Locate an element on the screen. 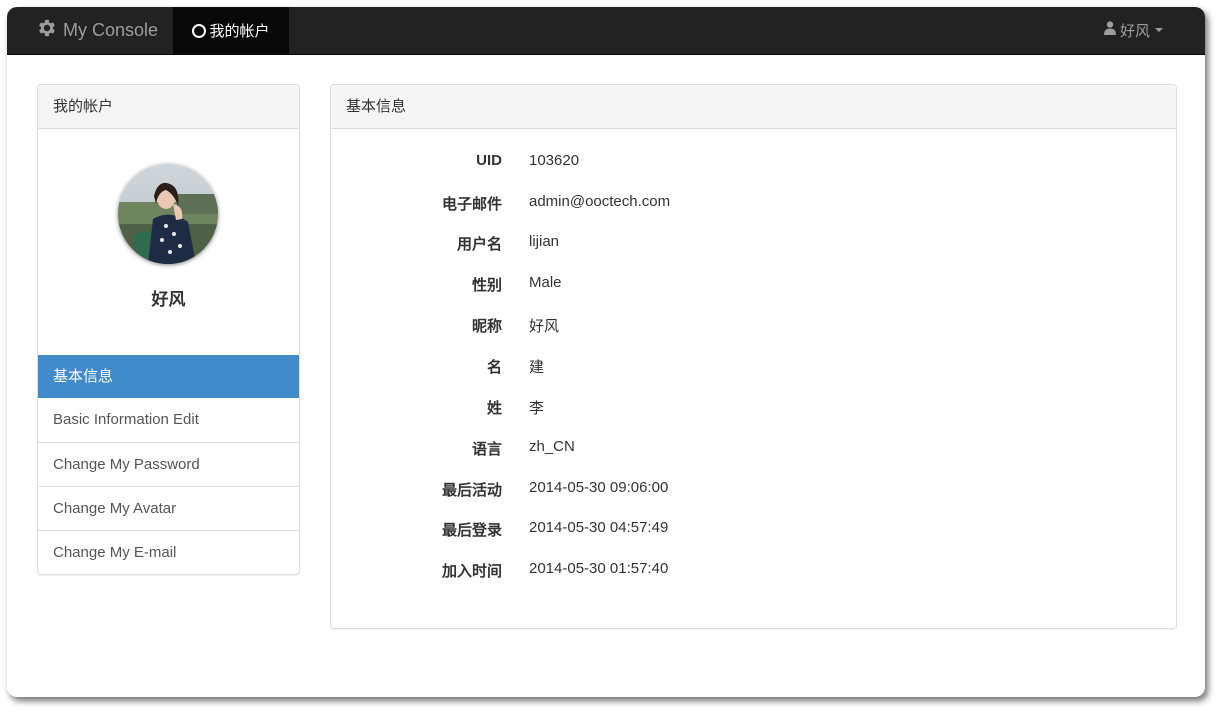 The height and width of the screenshot is (720, 1228). nav-item-my-account: 我的帐户 is located at coordinates (231, 30).